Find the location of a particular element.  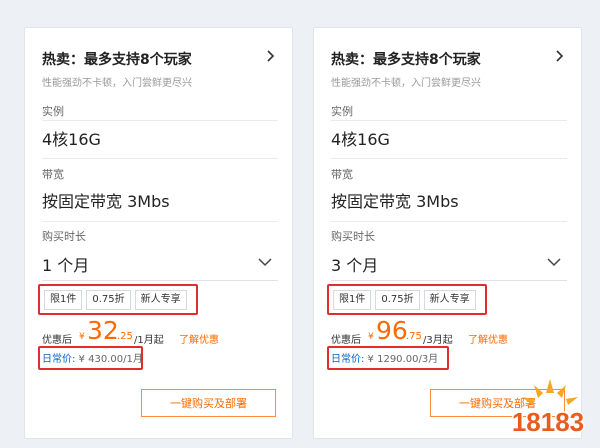

duration-value: 1 个月 is located at coordinates (66, 265).